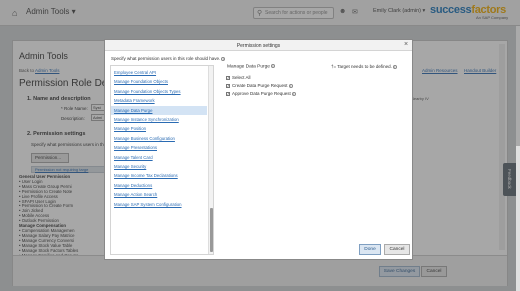  Describe the element at coordinates (397, 249) in the screenshot. I see `dialog-cancel-button: Cancel` at that location.